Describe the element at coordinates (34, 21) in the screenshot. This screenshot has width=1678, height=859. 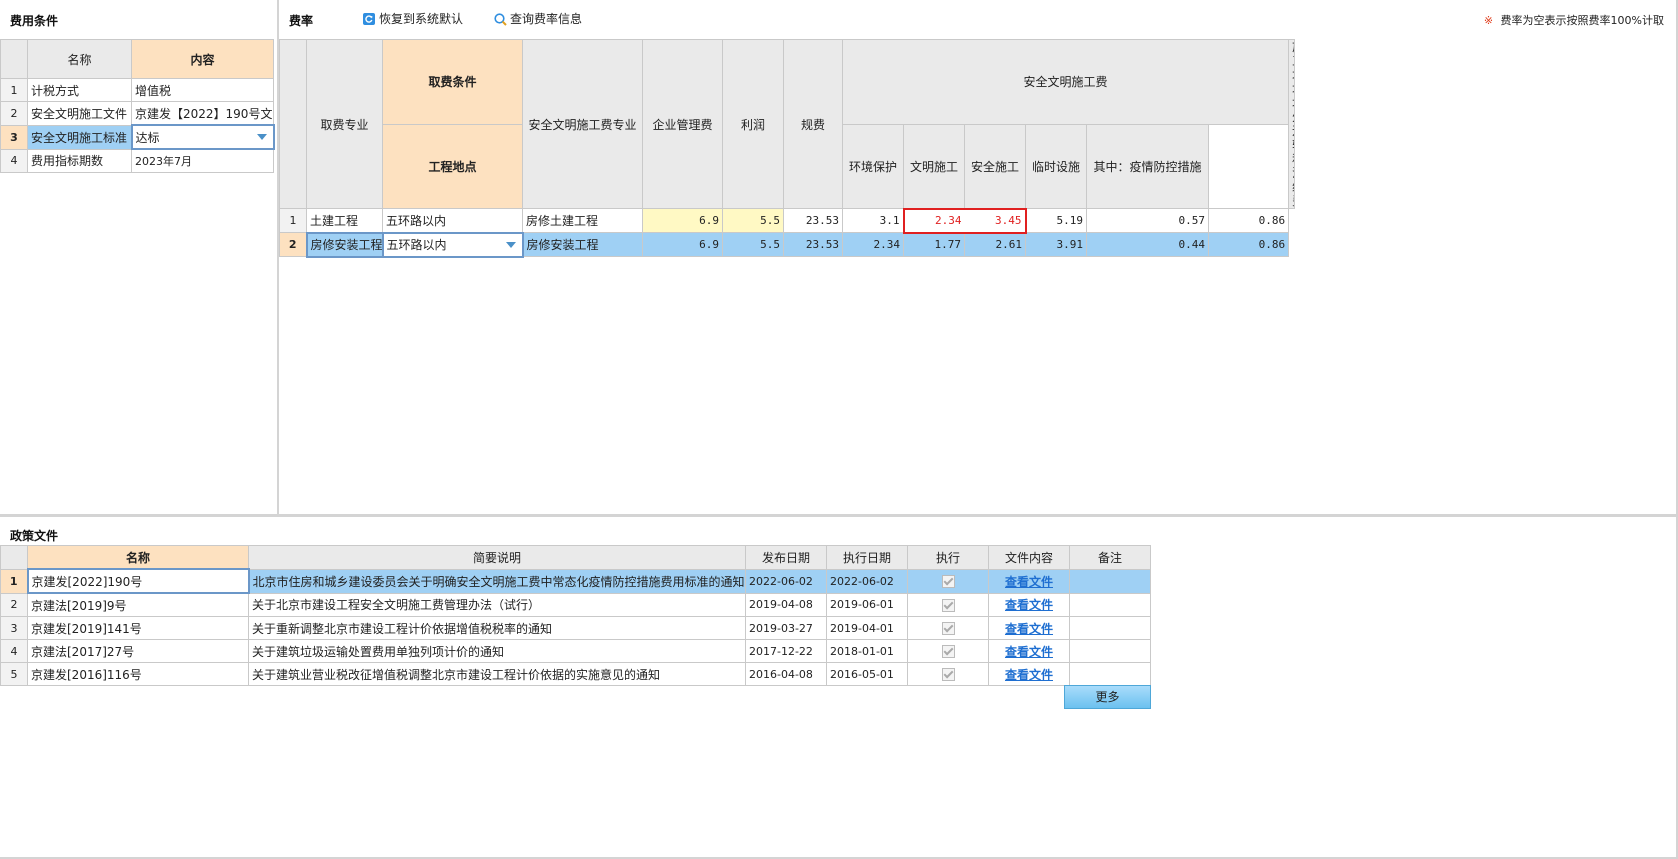
I see `fee-conditions-title: 费用条件` at that location.